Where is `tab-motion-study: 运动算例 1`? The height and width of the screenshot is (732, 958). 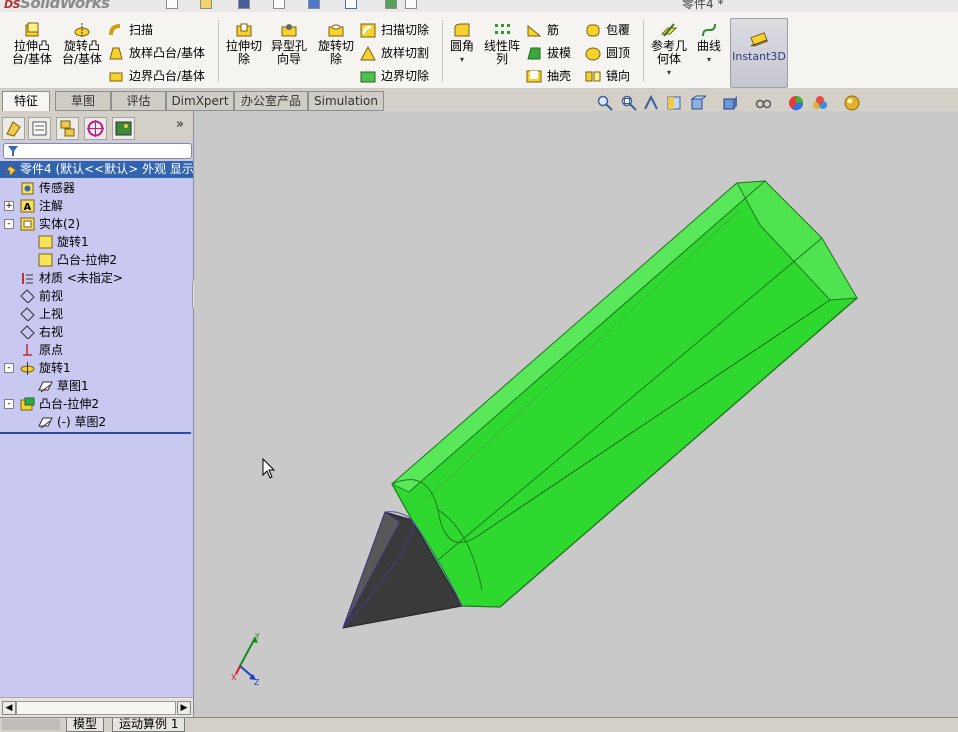
tab-motion-study: 运动算例 1 is located at coordinates (149, 725).